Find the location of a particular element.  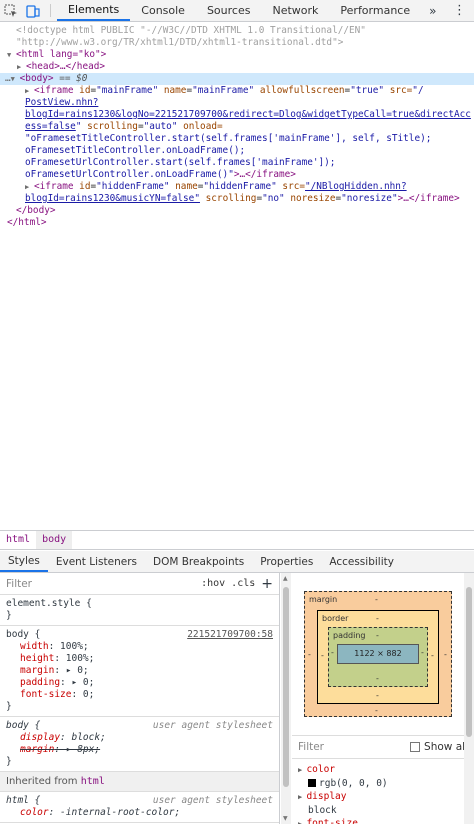

box-model-content: 1122 × 882 is located at coordinates (378, 654).